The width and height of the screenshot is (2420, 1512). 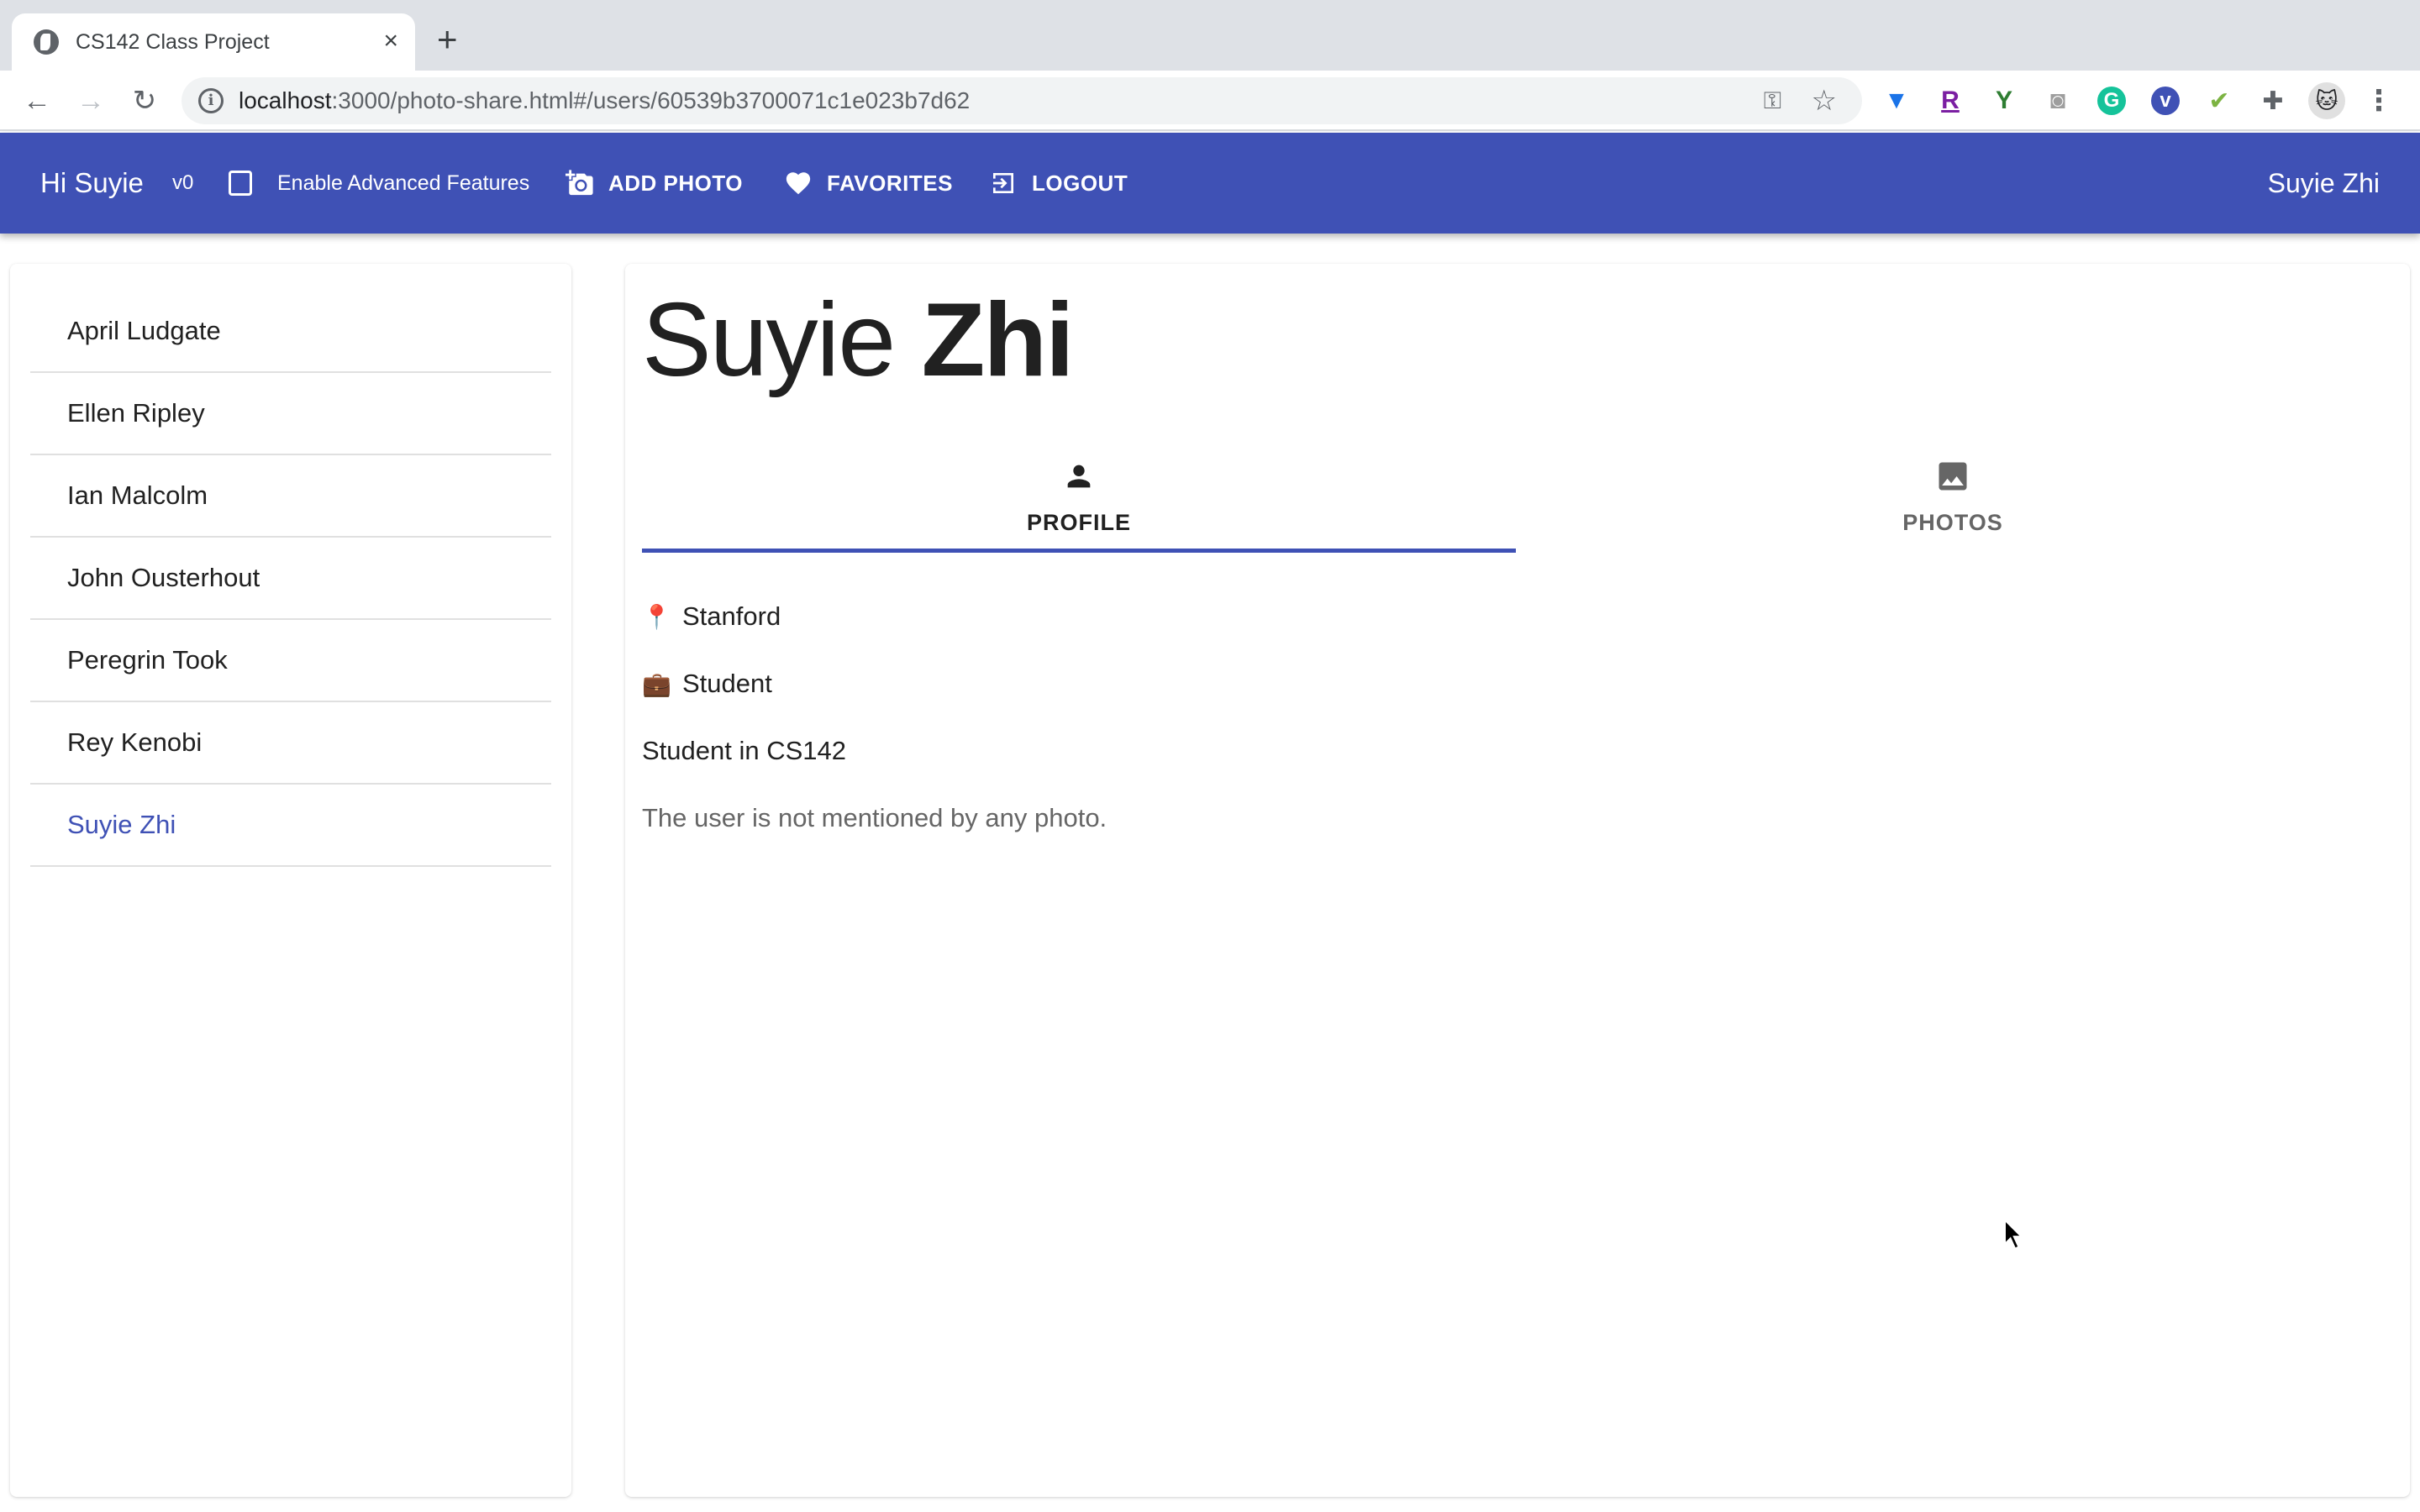 I want to click on logout-button: LOGOUT, so click(x=1058, y=183).